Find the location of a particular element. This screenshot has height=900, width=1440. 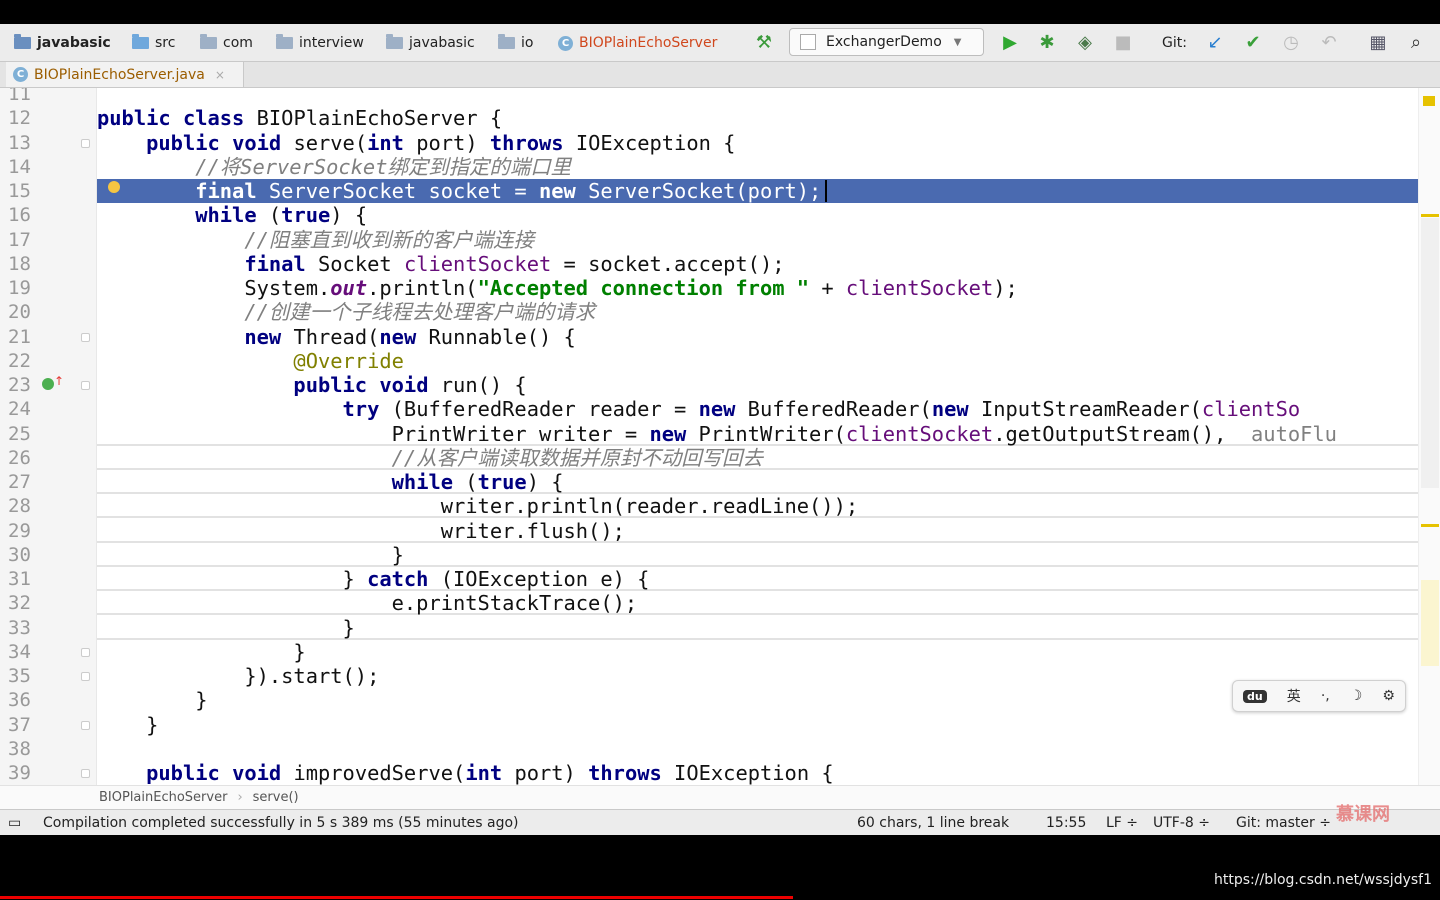

top-black-bar is located at coordinates (720, 12).